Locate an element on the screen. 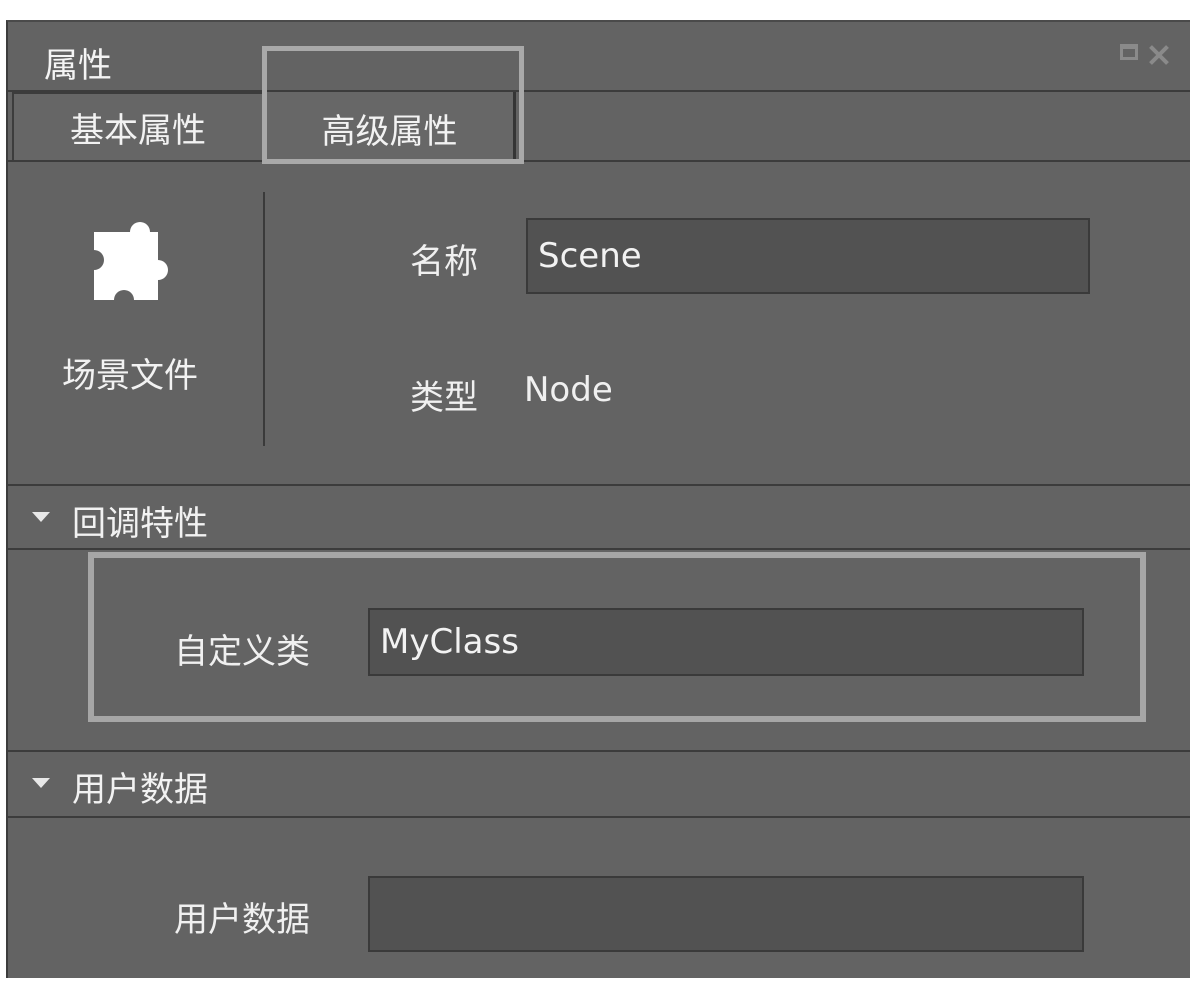  custom-class-field: MyClass is located at coordinates (726, 642).